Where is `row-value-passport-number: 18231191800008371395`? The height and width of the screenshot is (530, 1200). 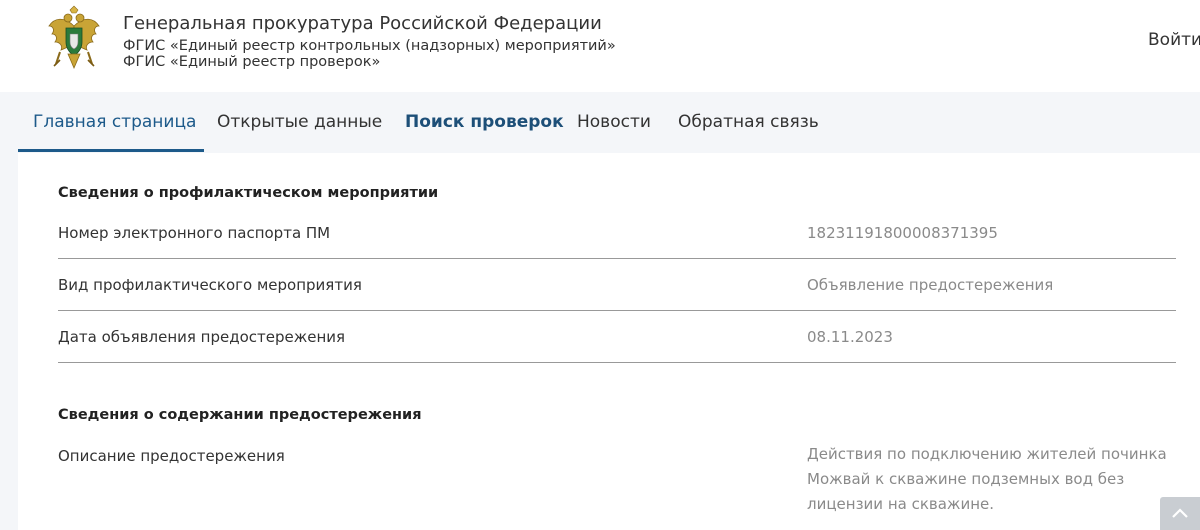 row-value-passport-number: 18231191800008371395 is located at coordinates (902, 233).